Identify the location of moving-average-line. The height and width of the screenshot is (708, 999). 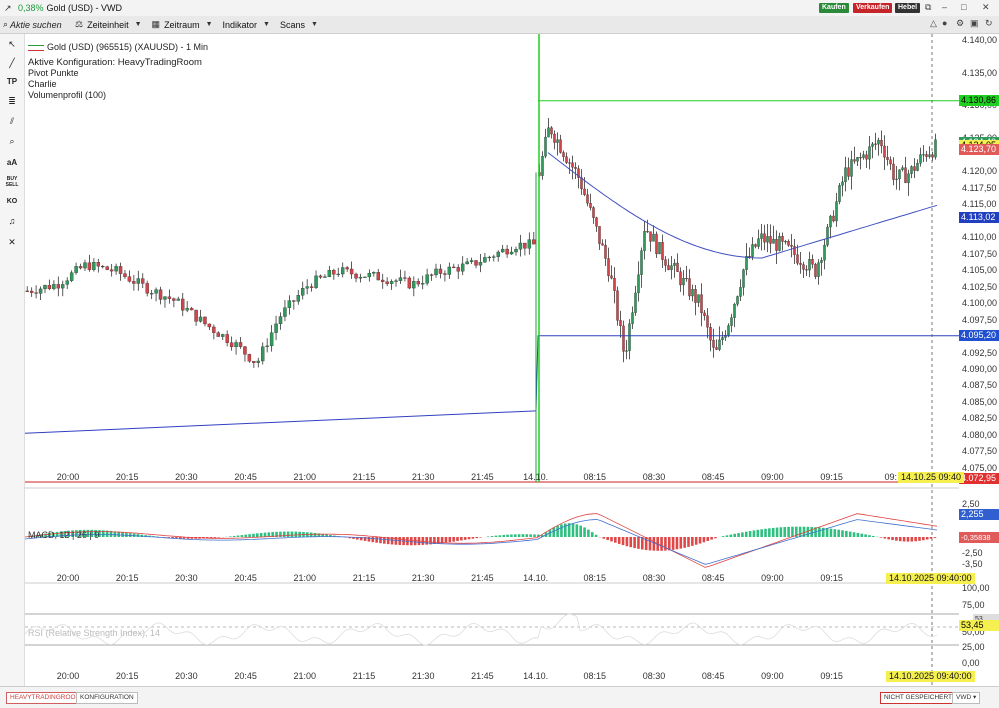
(742, 205).